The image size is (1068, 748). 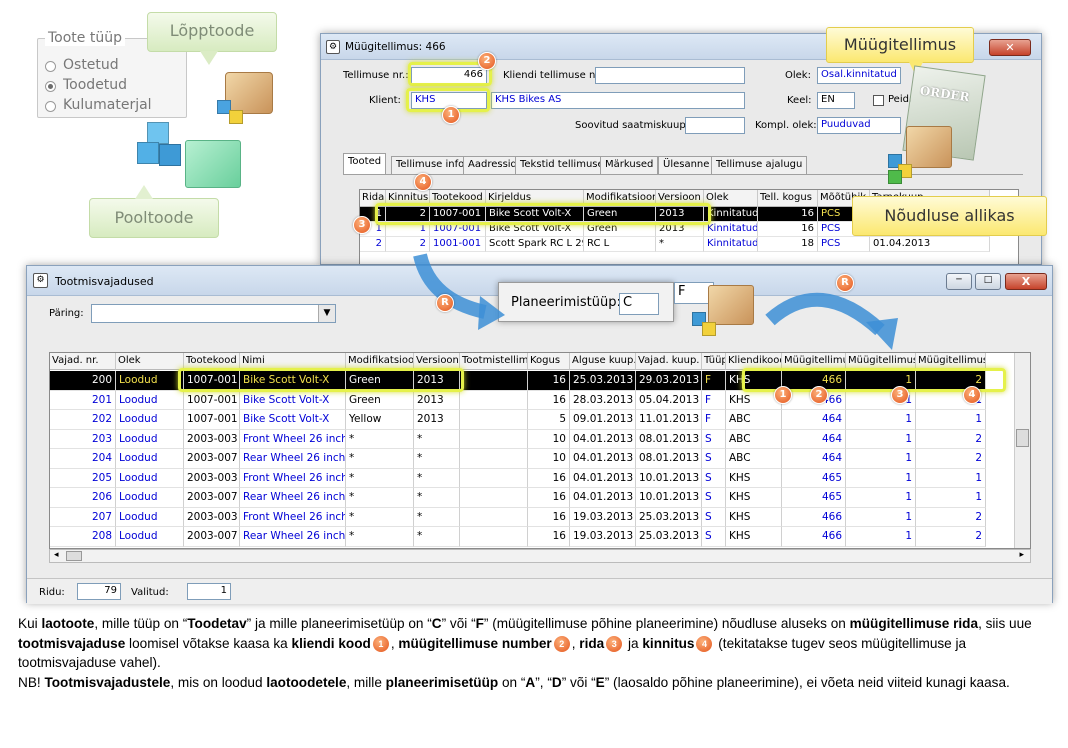 I want to click on bold-text: A, so click(x=530, y=682).